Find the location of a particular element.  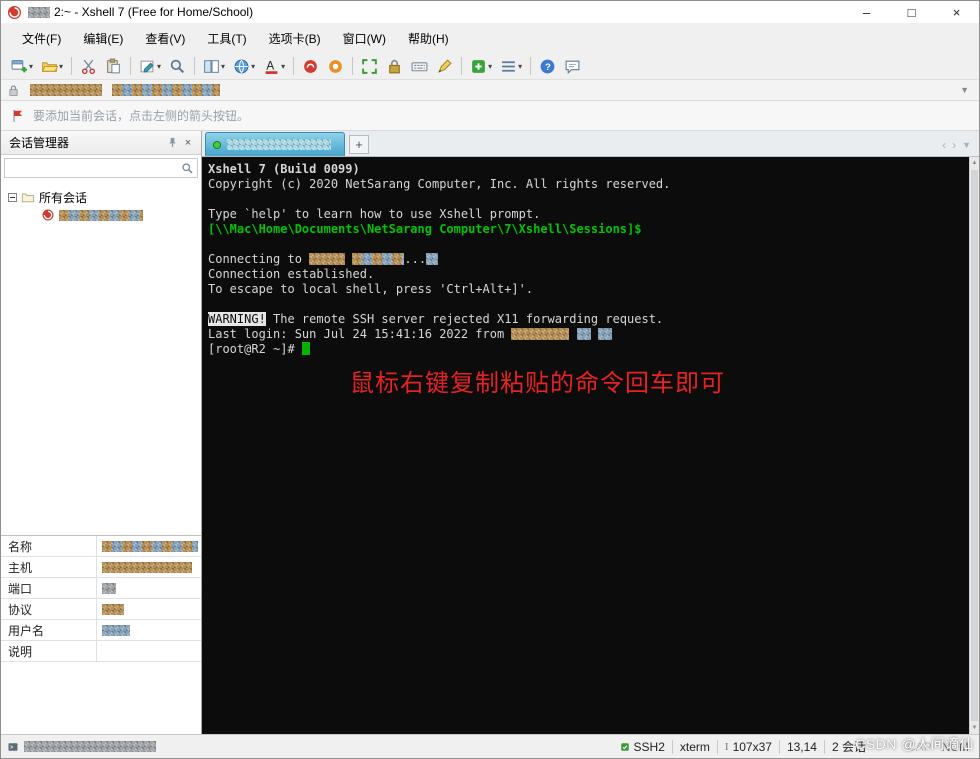

virtual-keyboard-button is located at coordinates (419, 66).